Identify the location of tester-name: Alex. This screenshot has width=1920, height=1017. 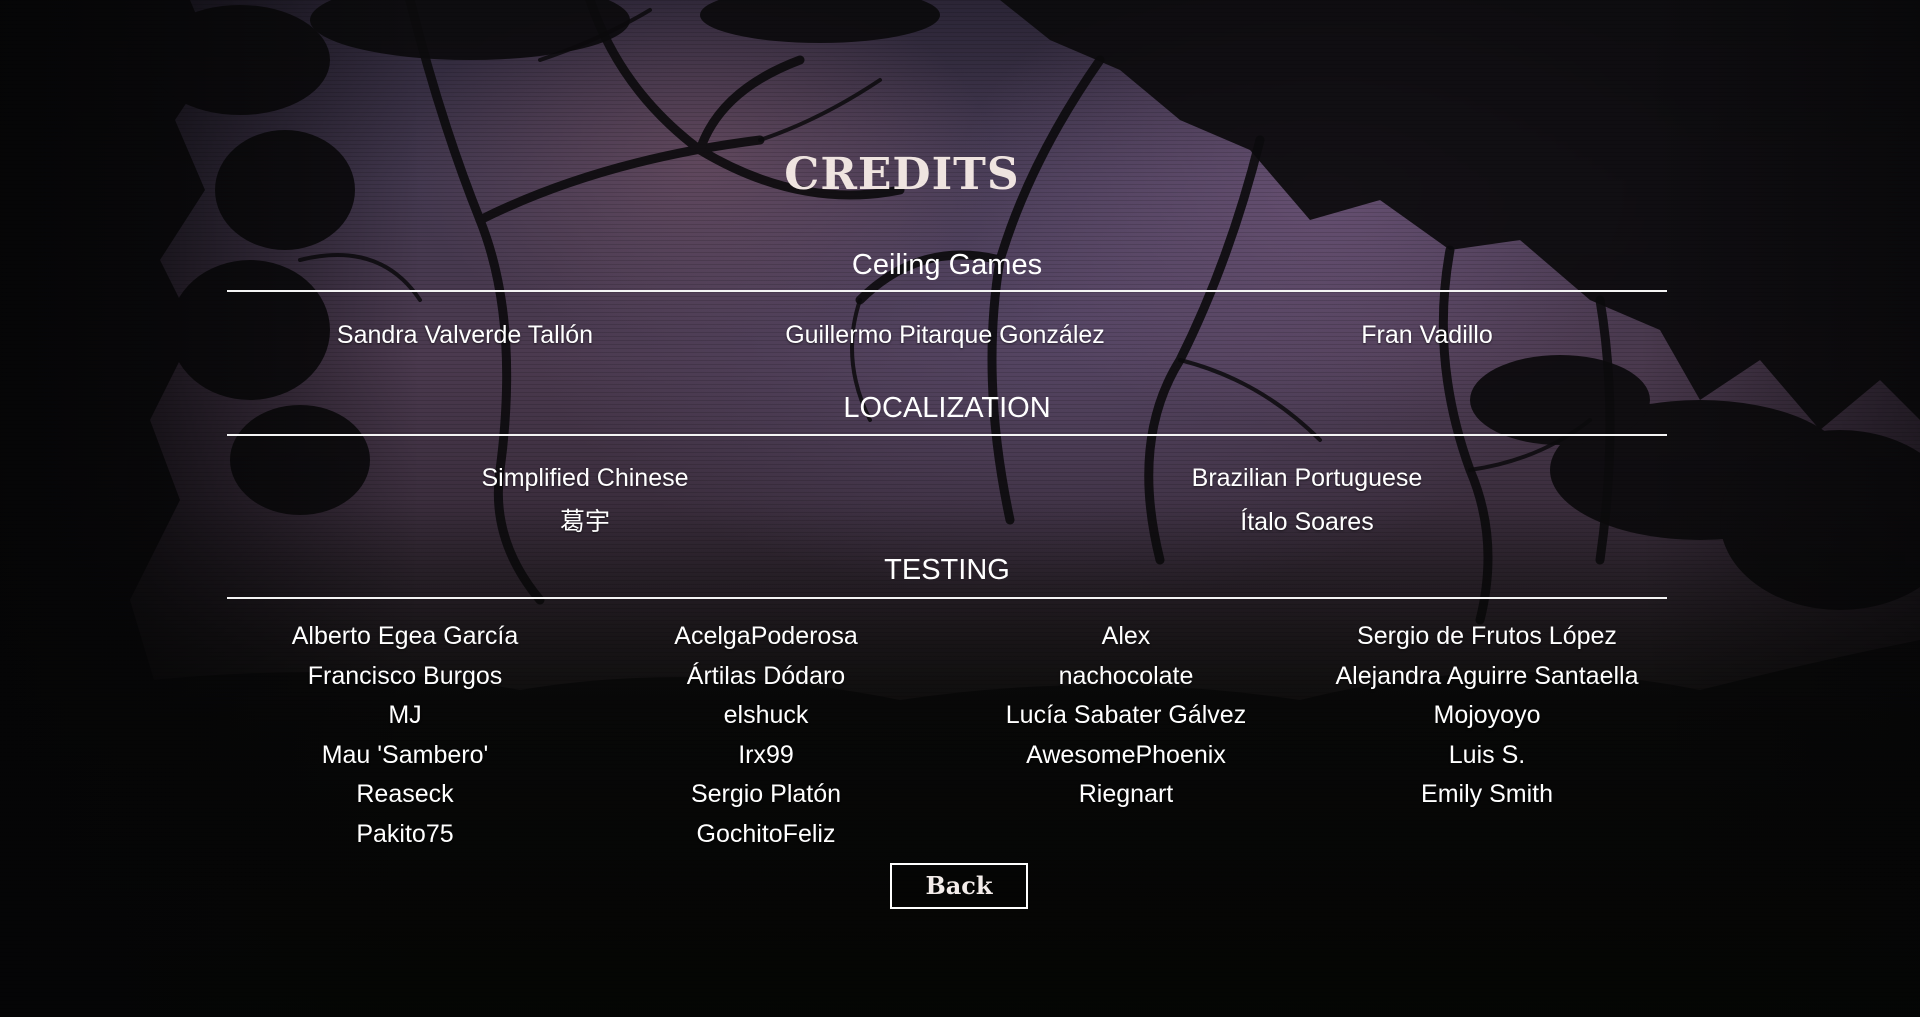
(1126, 636).